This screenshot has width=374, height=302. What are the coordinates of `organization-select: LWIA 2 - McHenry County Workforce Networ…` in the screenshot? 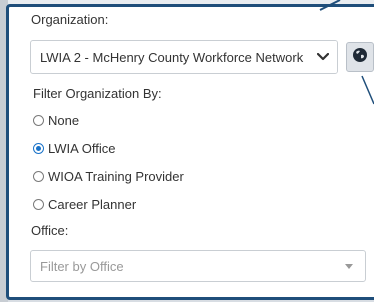 It's located at (184, 57).